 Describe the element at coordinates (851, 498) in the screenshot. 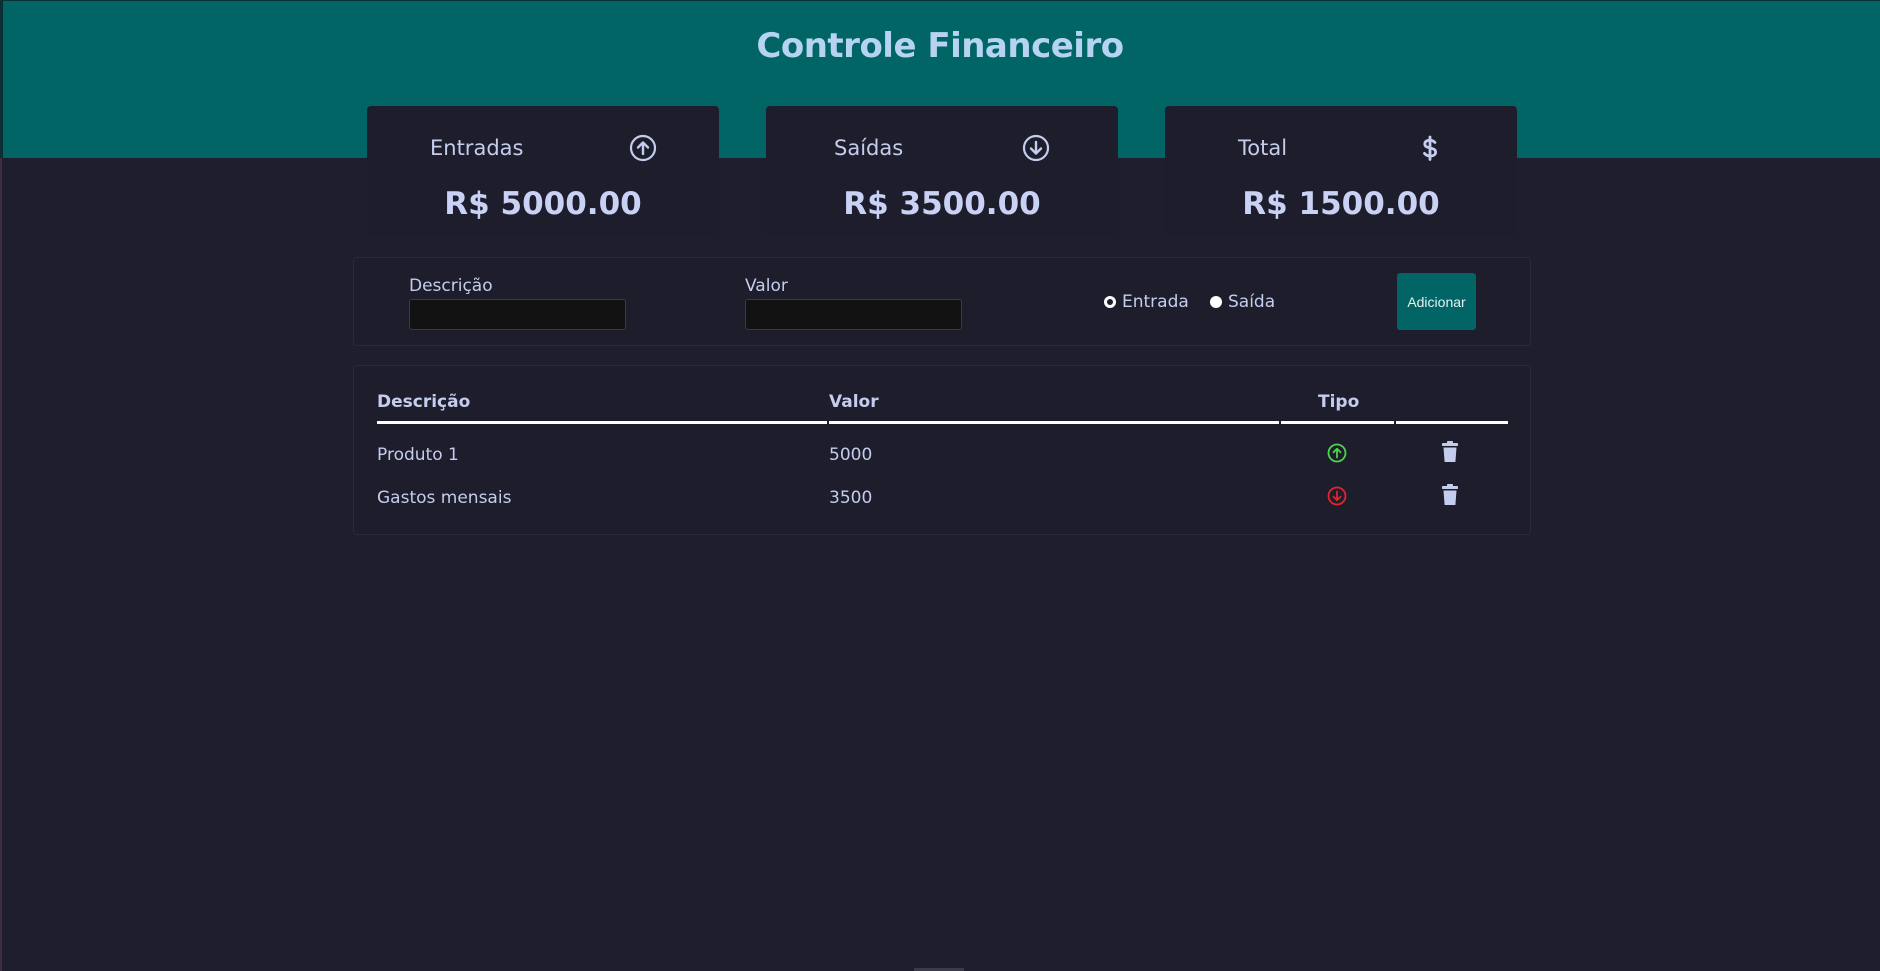

I see `row-2-value: 3500` at that location.